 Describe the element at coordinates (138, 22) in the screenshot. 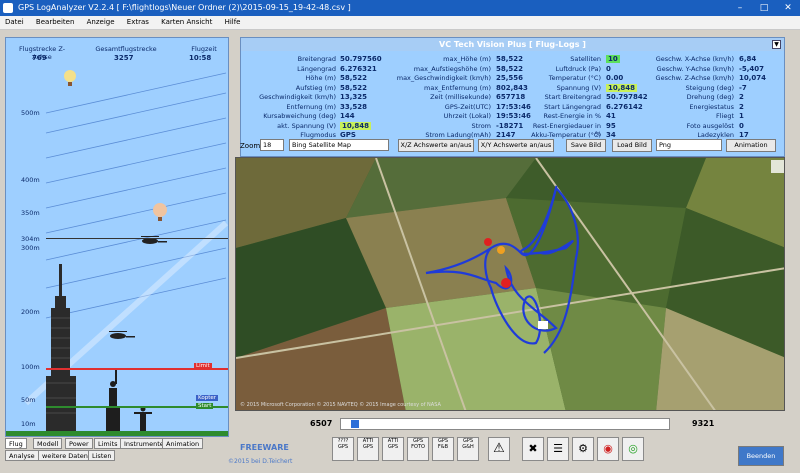

I see `menu-extras: Extras` at that location.